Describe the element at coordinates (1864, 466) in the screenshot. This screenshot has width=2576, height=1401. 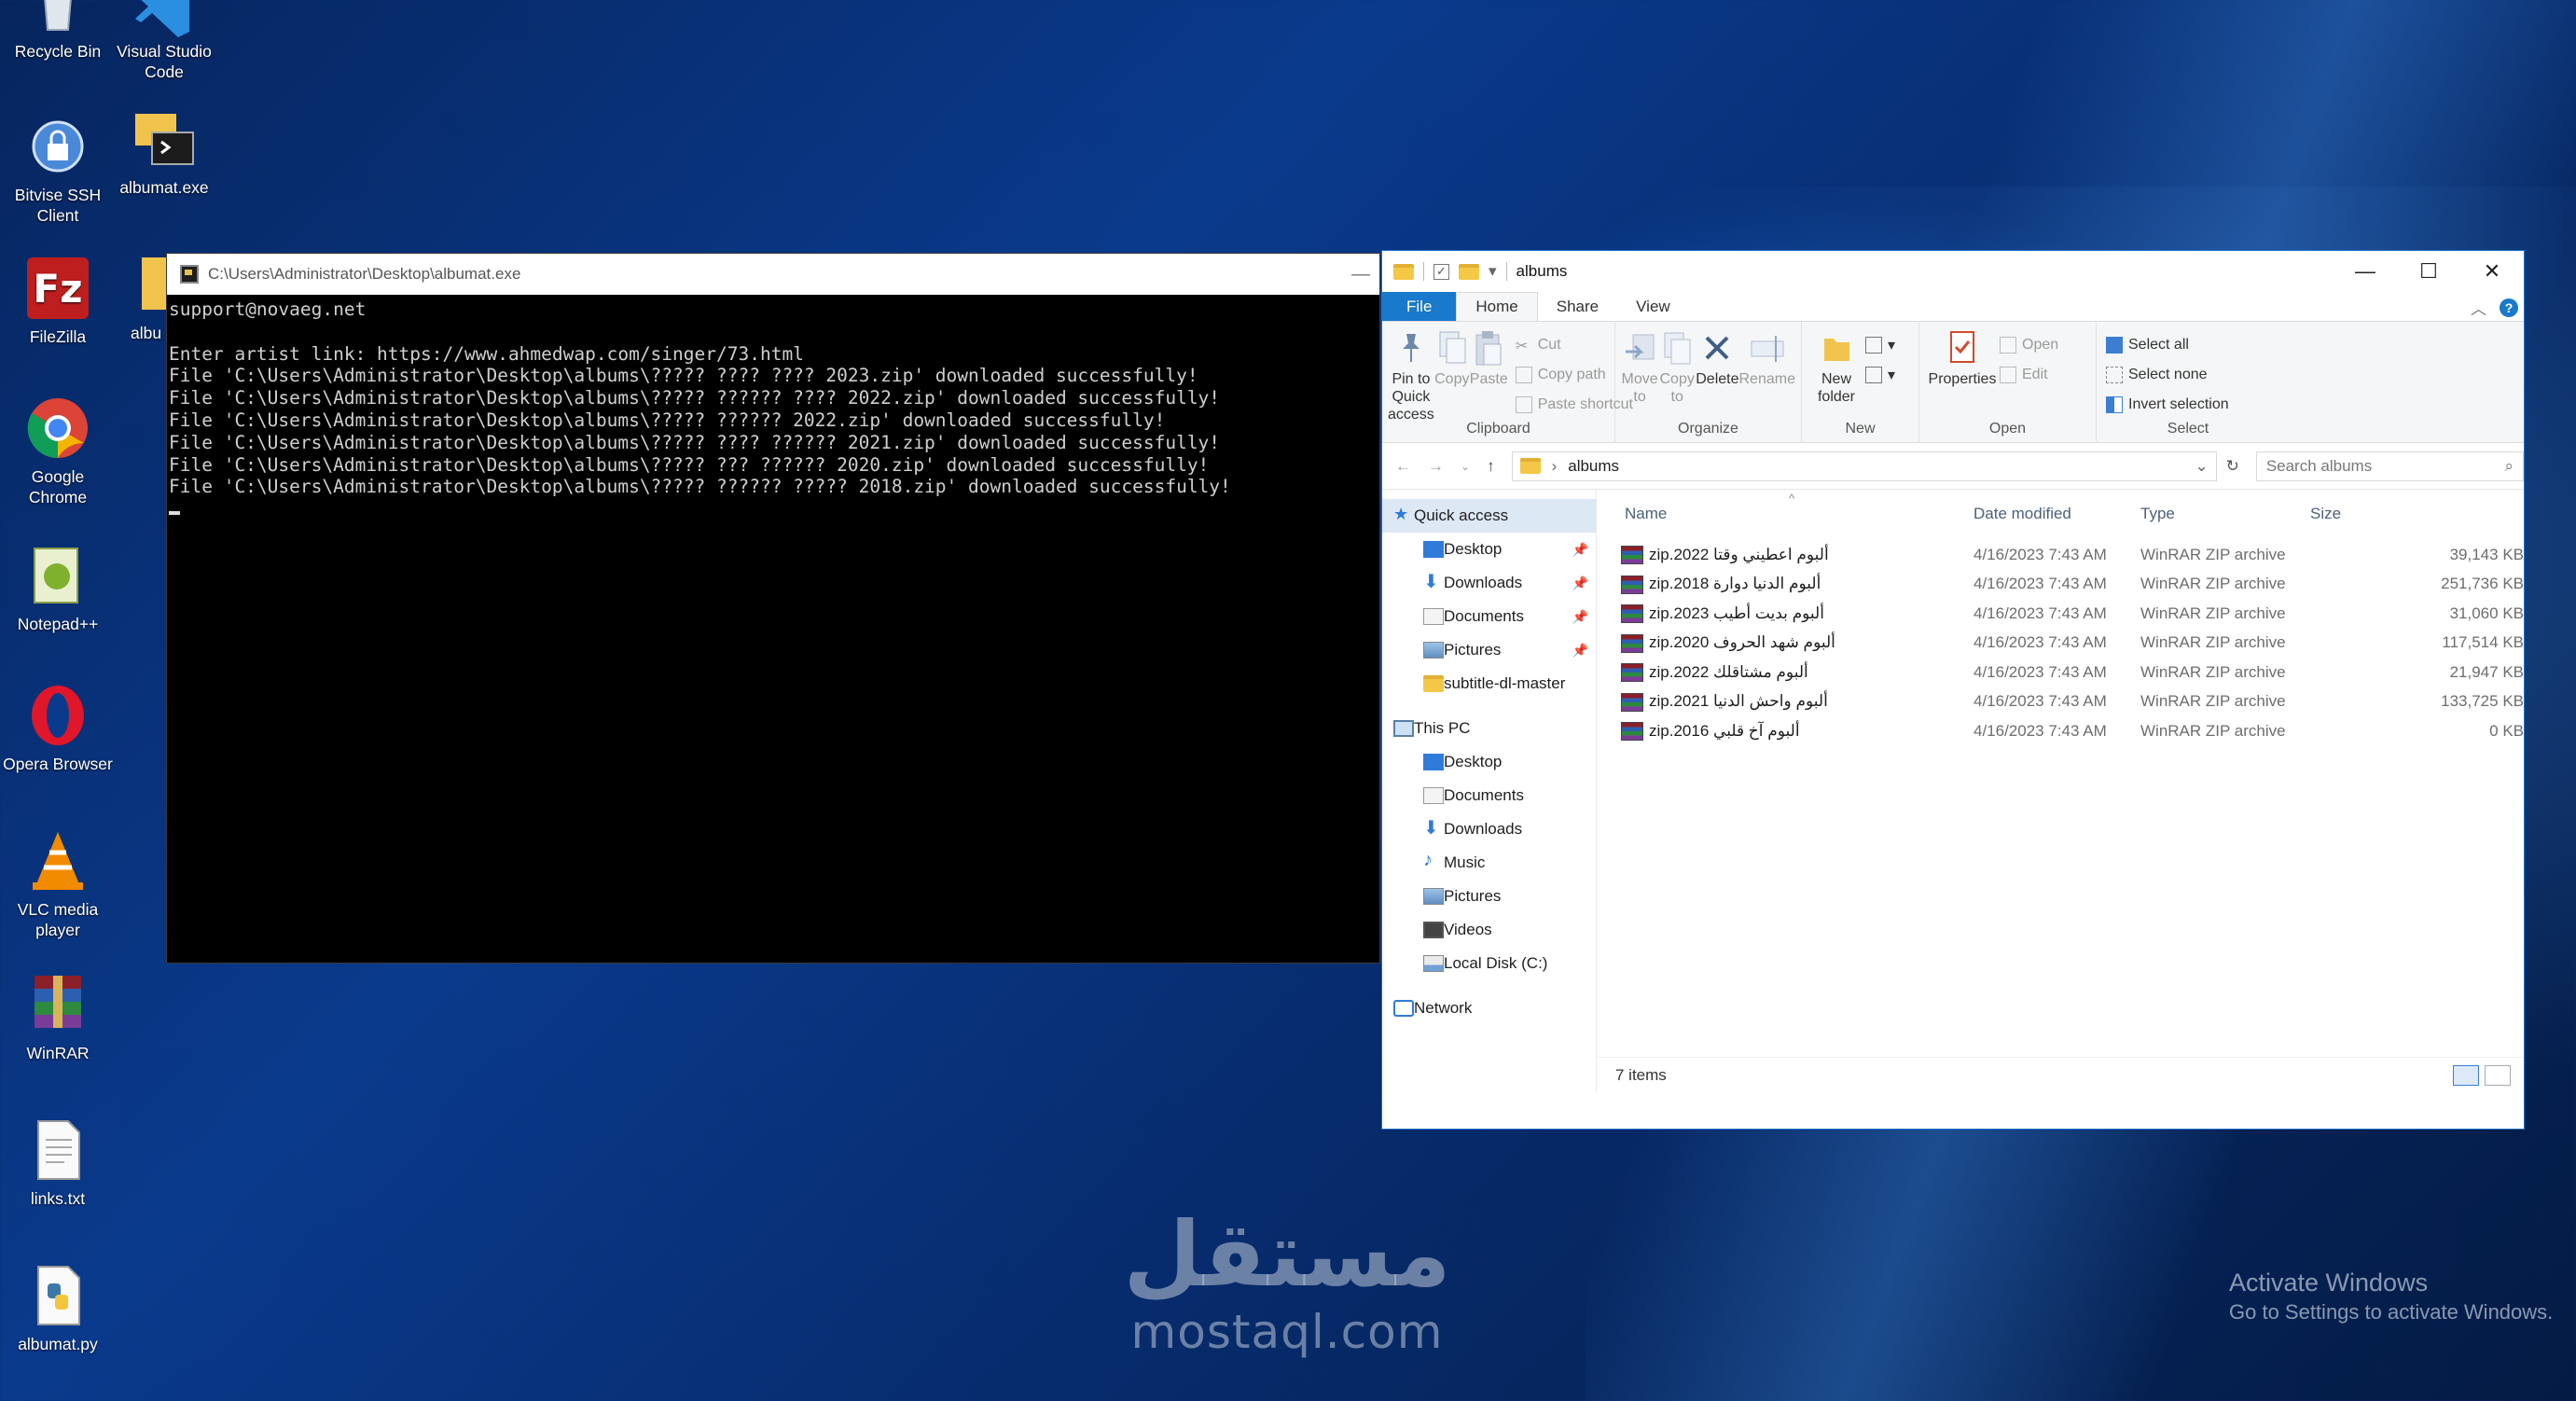
I see `address-bar: › albums ⌄` at that location.